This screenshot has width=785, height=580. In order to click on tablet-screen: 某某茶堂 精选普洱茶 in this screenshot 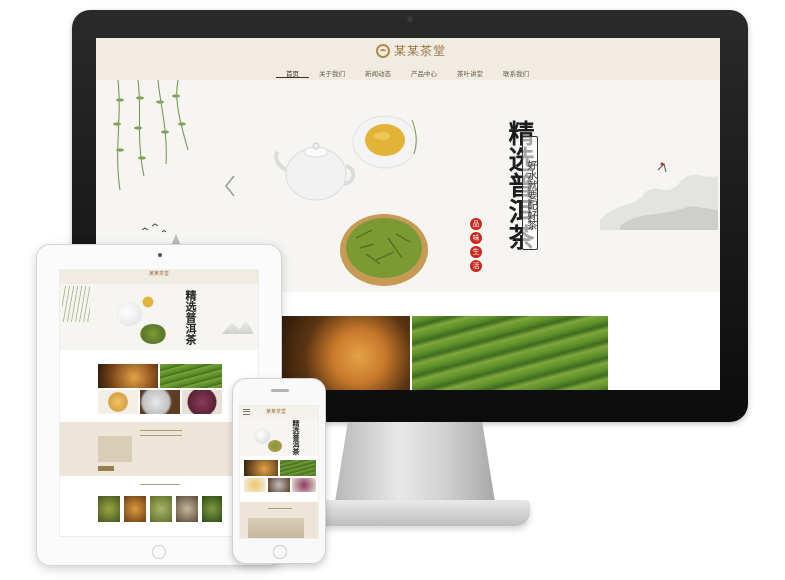, I will do `click(159, 403)`.